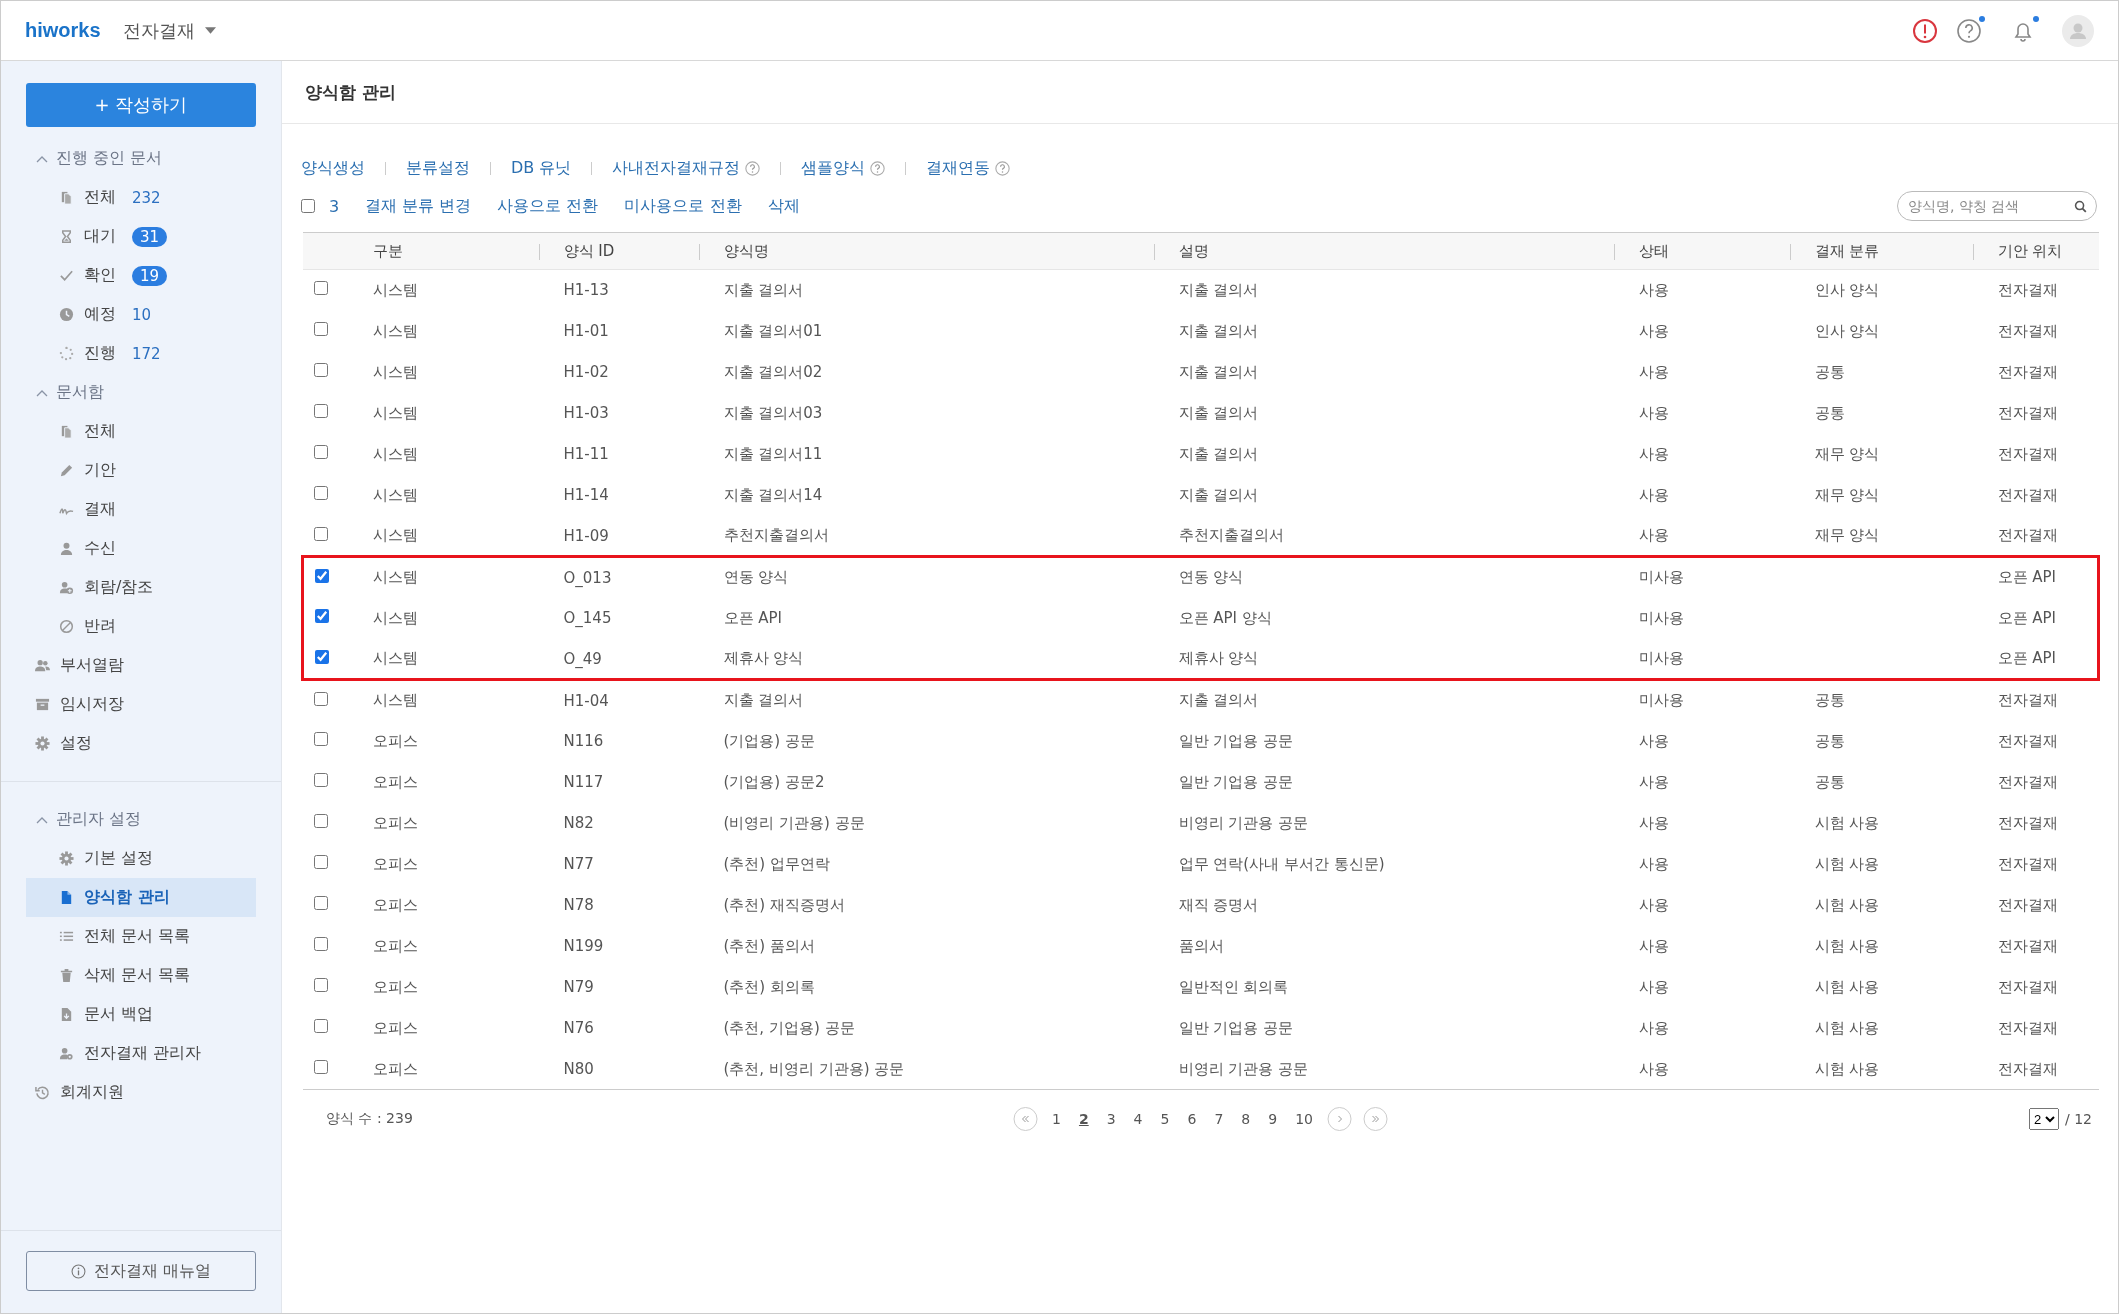 This screenshot has height=1314, width=2119. What do you see at coordinates (548, 206) in the screenshot?
I see `action-link: 사용으로 전환` at bounding box center [548, 206].